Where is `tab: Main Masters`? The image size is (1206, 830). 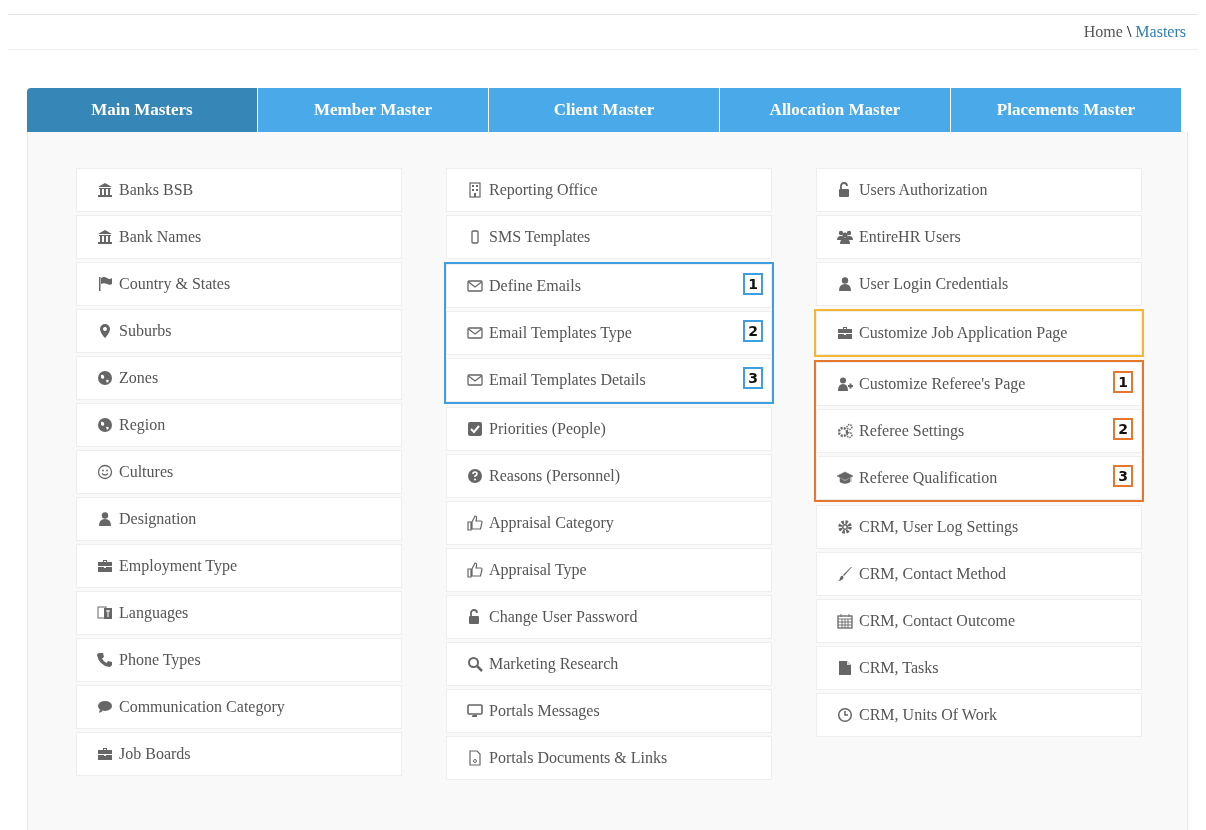 tab: Main Masters is located at coordinates (142, 110).